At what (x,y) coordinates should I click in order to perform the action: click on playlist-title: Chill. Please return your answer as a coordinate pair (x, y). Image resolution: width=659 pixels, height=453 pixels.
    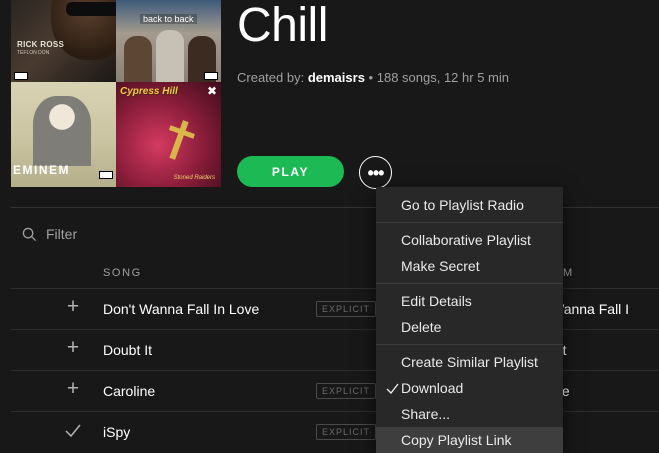
    Looking at the image, I should click on (282, 26).